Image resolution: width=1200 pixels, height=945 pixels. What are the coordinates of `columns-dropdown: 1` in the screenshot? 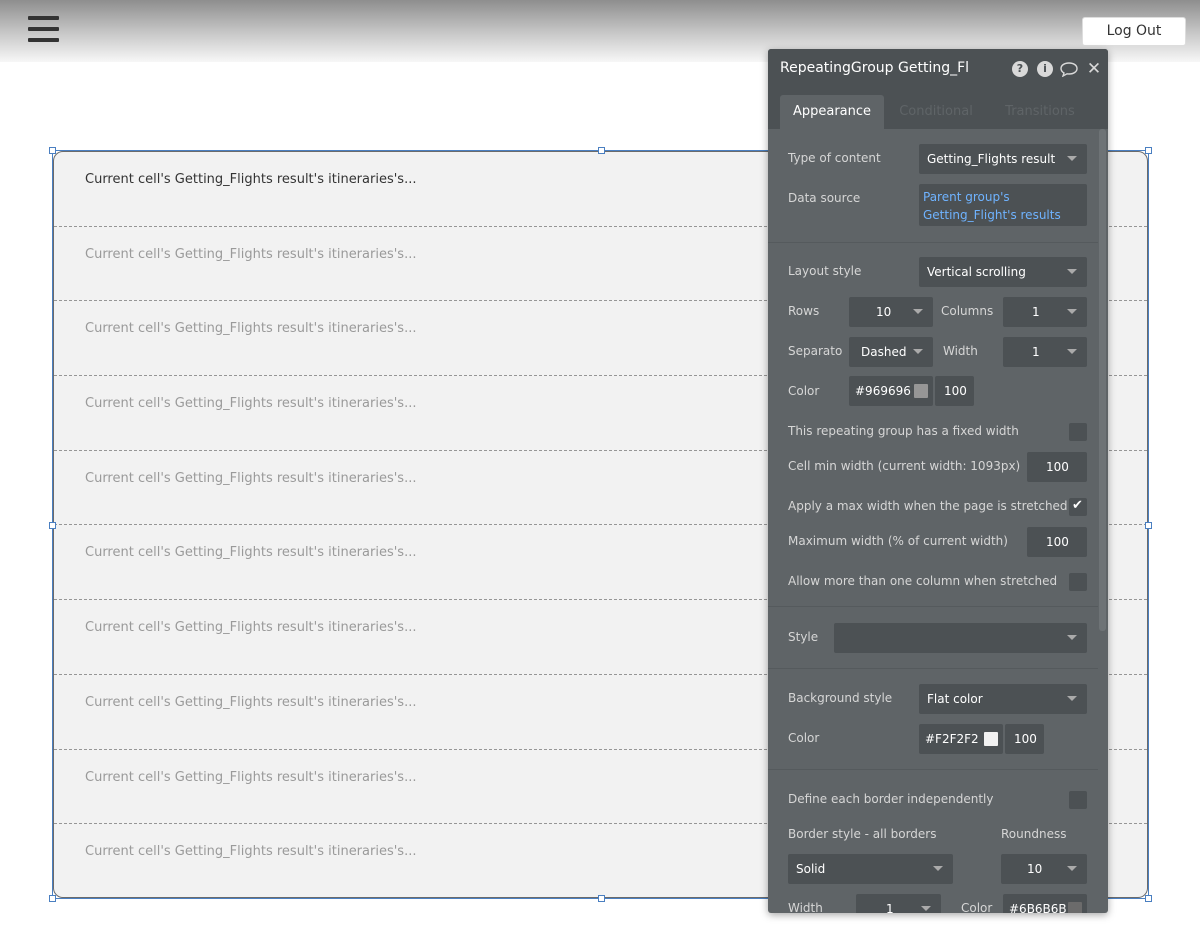 It's located at (1045, 312).